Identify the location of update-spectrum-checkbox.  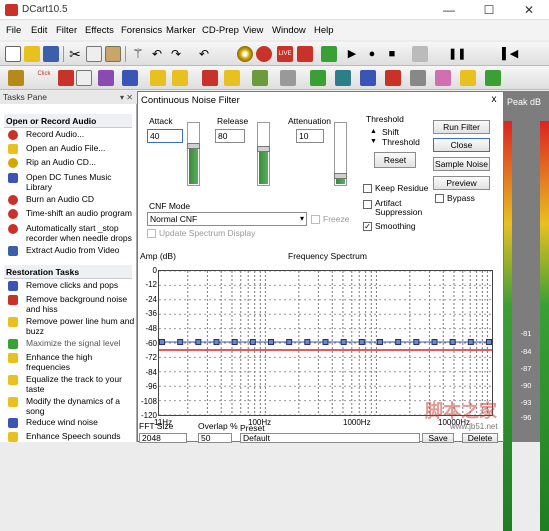
(151, 233).